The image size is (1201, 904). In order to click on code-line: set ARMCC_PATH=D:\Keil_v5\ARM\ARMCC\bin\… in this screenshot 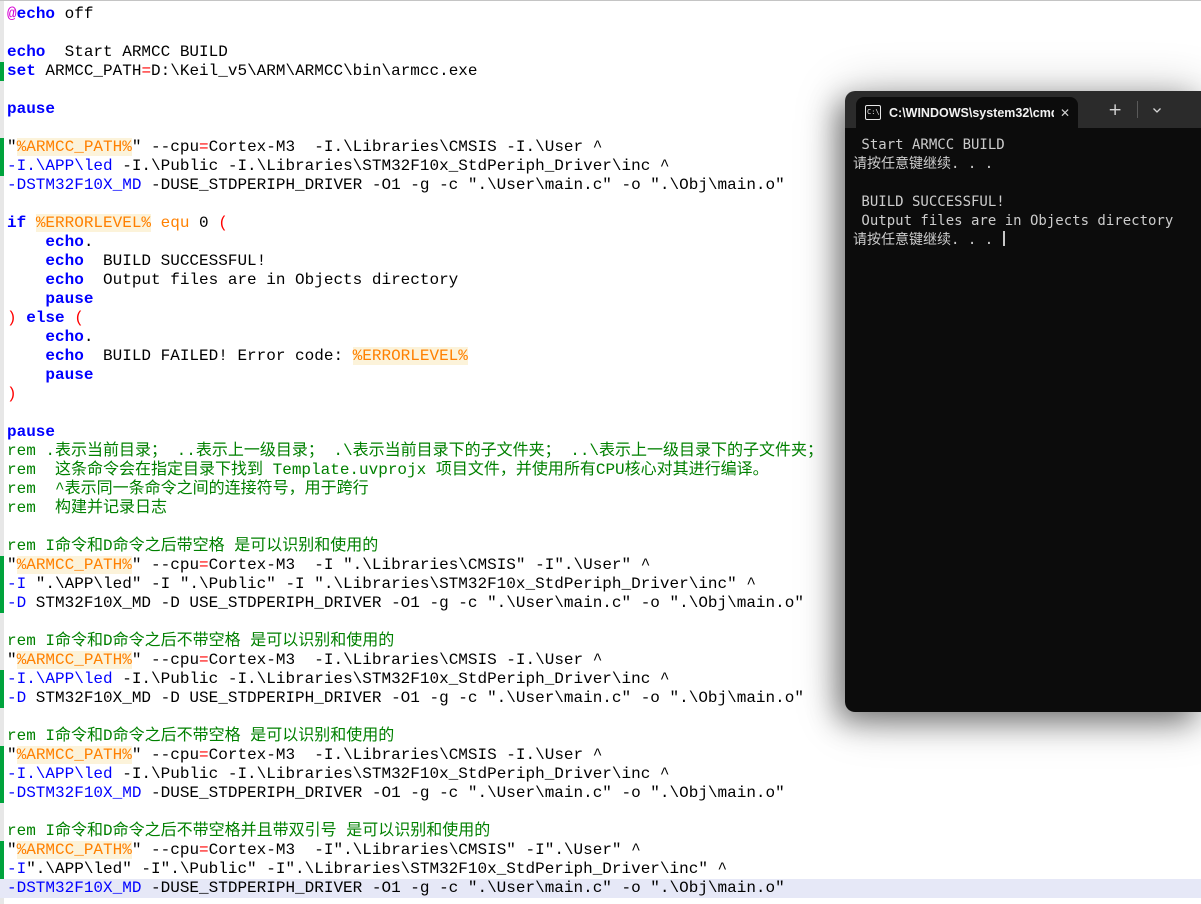, I will do `click(600, 71)`.